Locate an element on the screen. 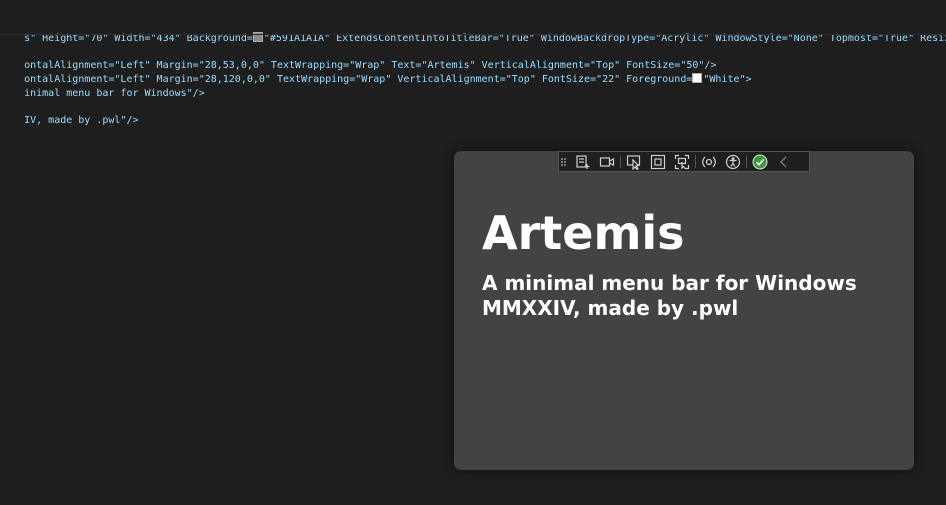 Image resolution: width=946 pixels, height=505 pixels. code-text: IV, made by .pwl"/> is located at coordinates (81, 120).